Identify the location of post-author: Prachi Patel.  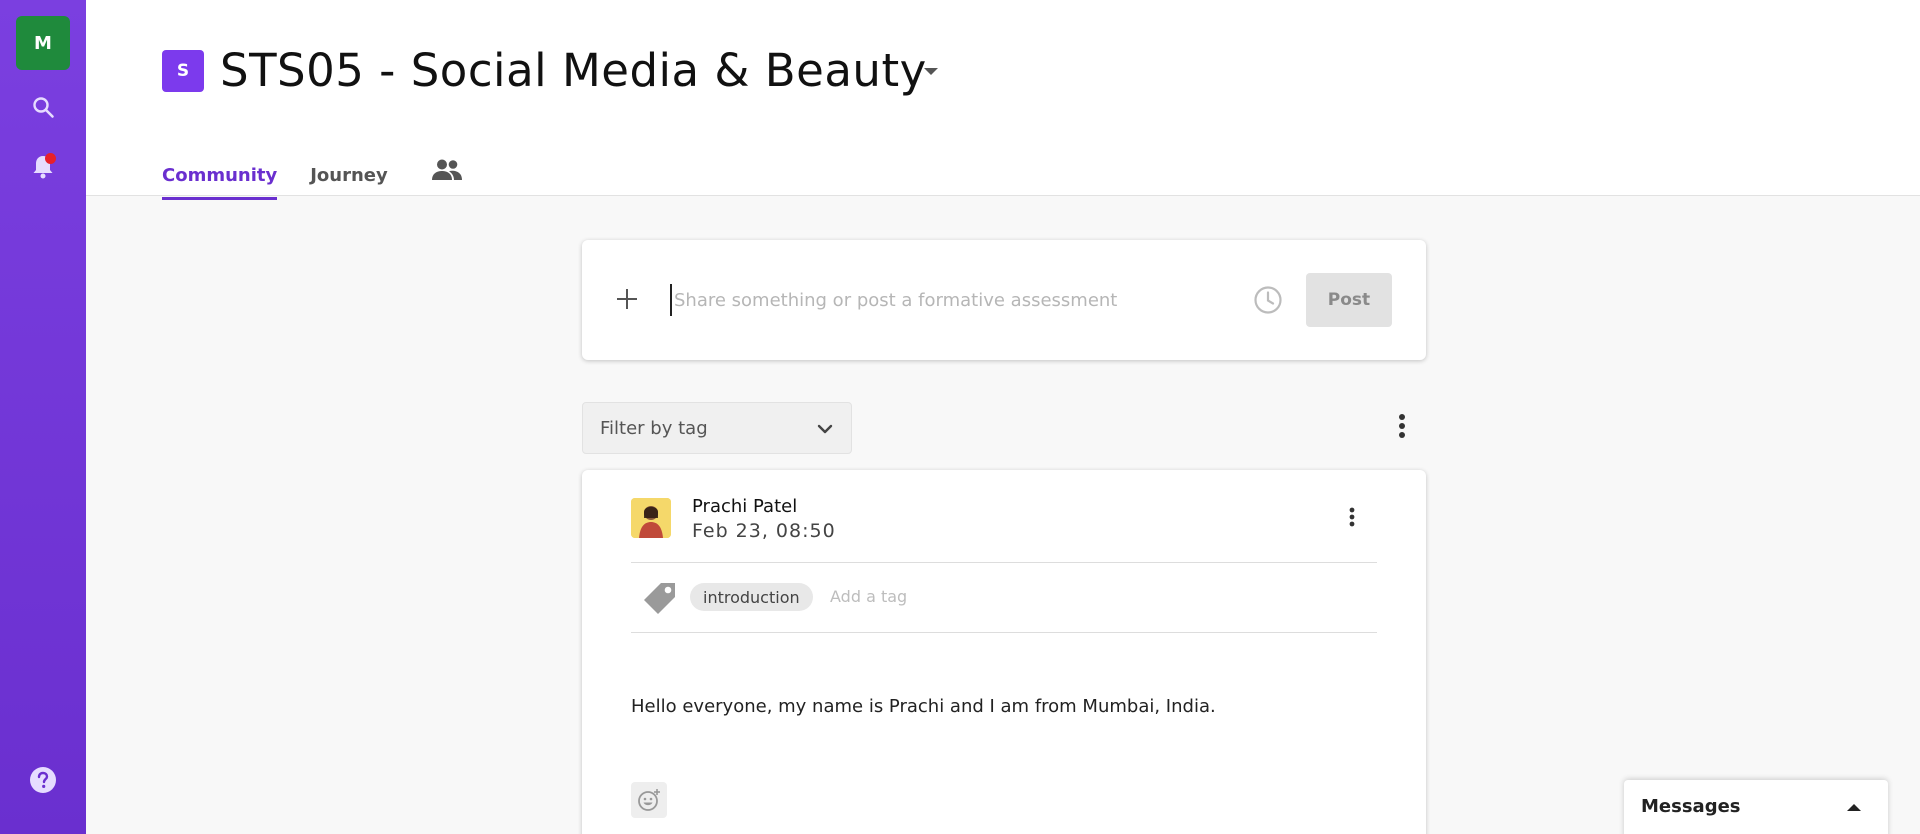
(744, 506).